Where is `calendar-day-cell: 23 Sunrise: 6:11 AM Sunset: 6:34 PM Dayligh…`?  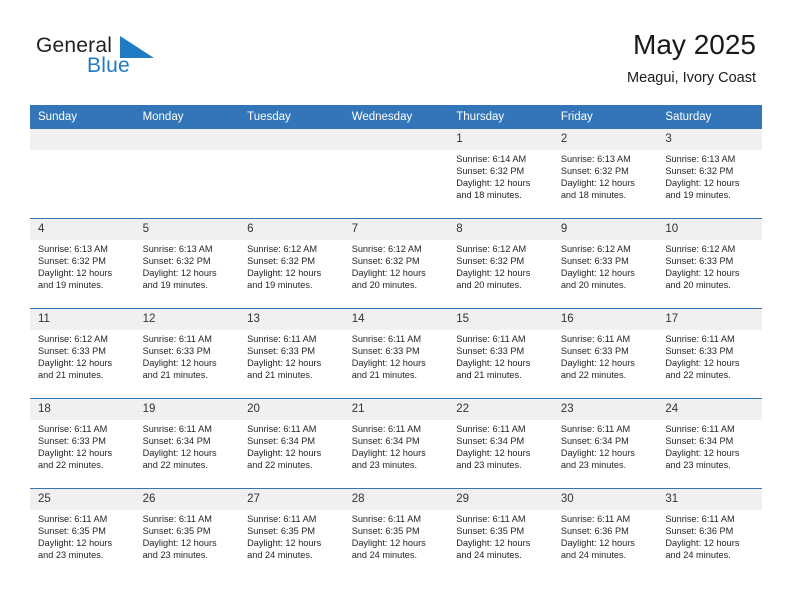 calendar-day-cell: 23 Sunrise: 6:11 AM Sunset: 6:34 PM Dayligh… is located at coordinates (605, 443).